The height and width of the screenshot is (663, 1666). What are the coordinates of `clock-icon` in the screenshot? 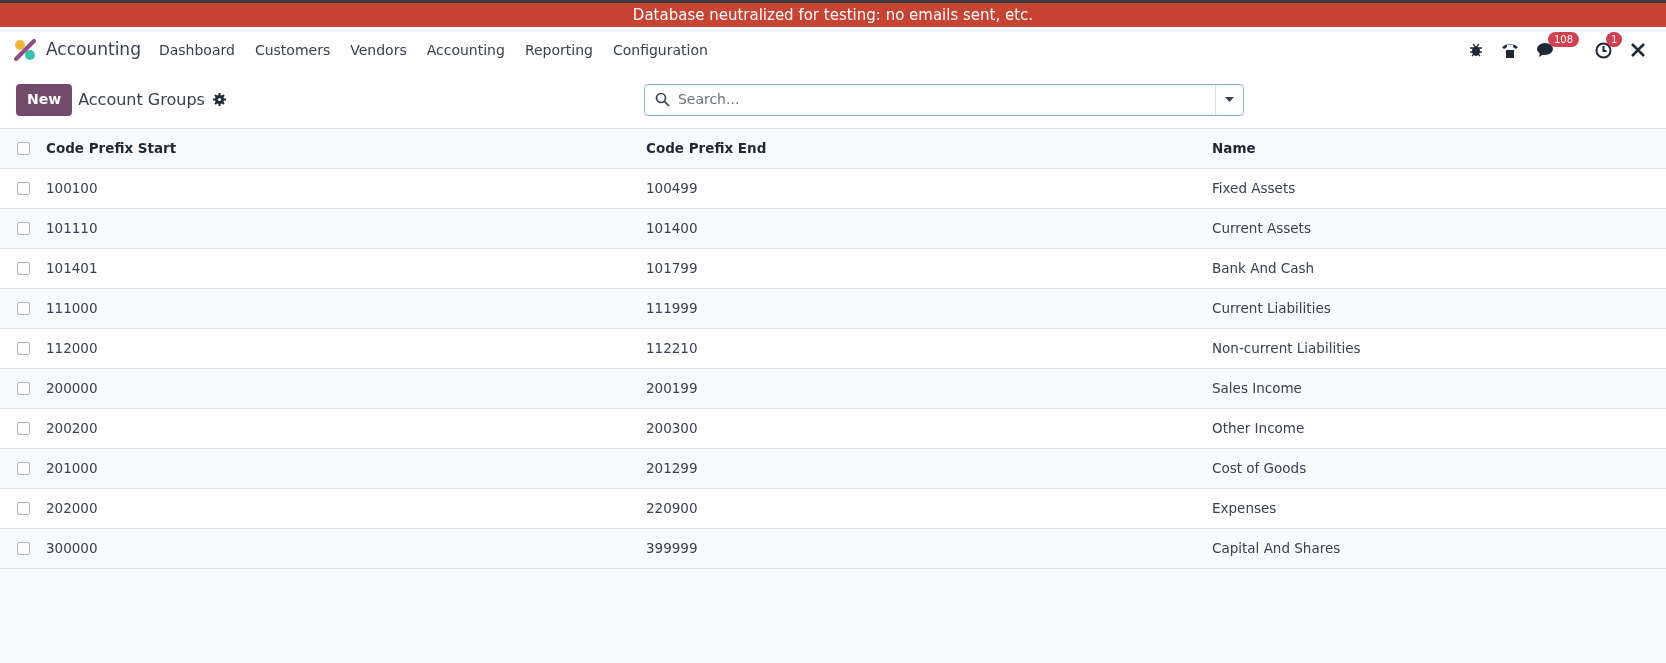 It's located at (1603, 50).